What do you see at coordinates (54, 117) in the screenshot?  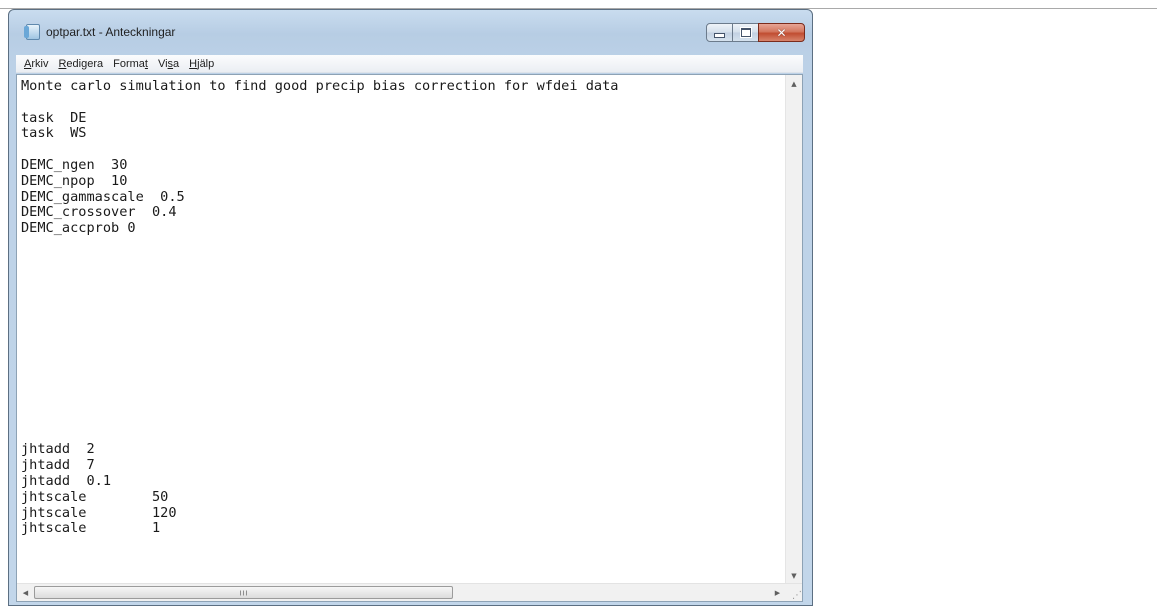 I see `text-line: task DE` at bounding box center [54, 117].